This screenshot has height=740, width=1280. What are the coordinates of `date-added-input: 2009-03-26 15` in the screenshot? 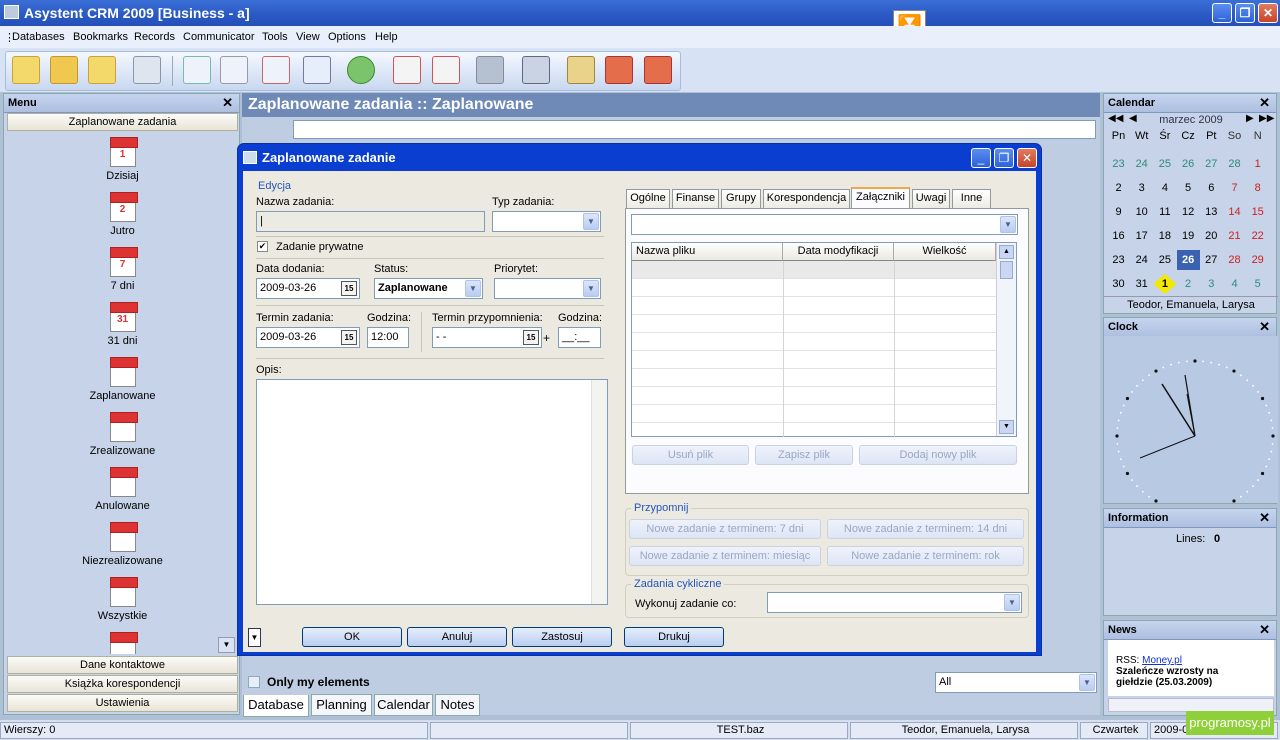 It's located at (308, 288).